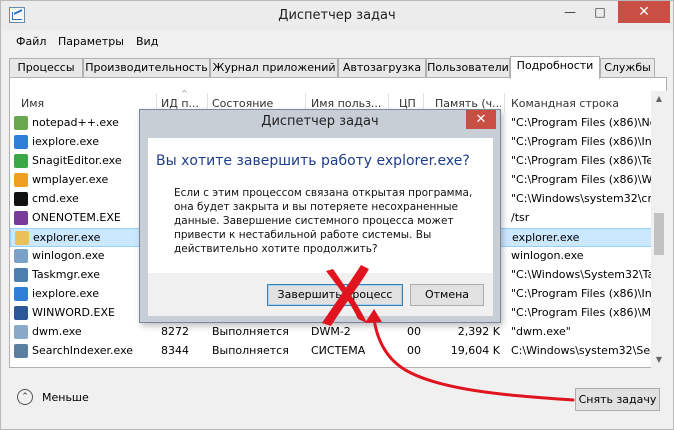  What do you see at coordinates (447, 295) in the screenshot?
I see `cancel-button: Отмена` at bounding box center [447, 295].